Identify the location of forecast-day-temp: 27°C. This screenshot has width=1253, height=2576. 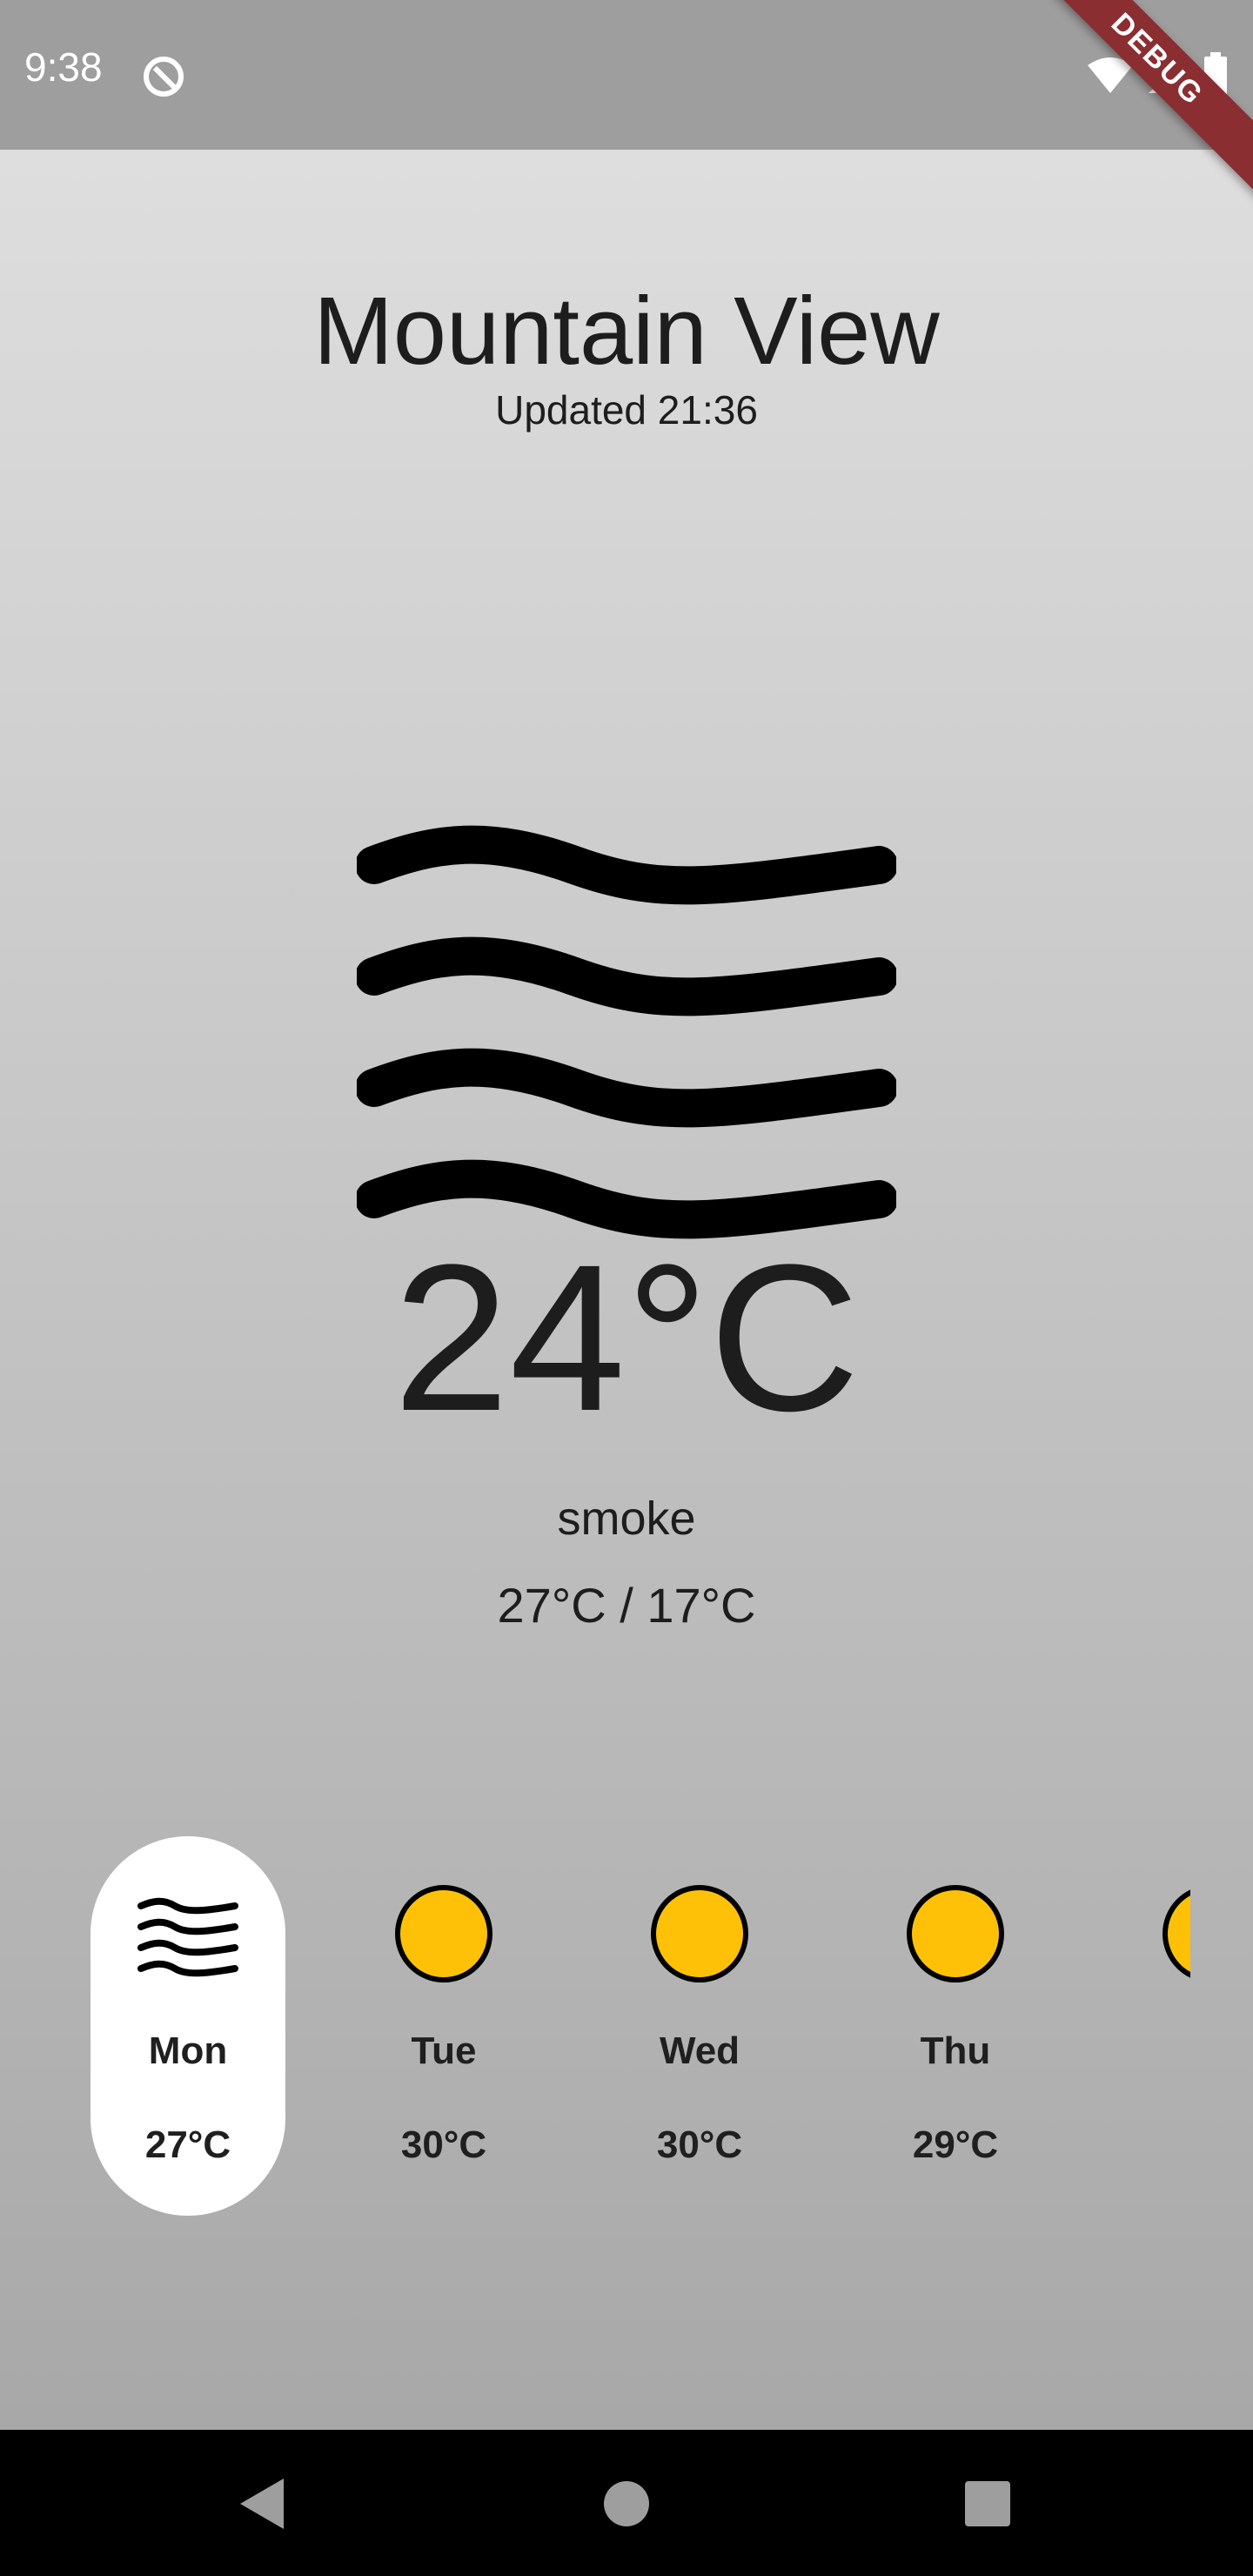
(187, 2145).